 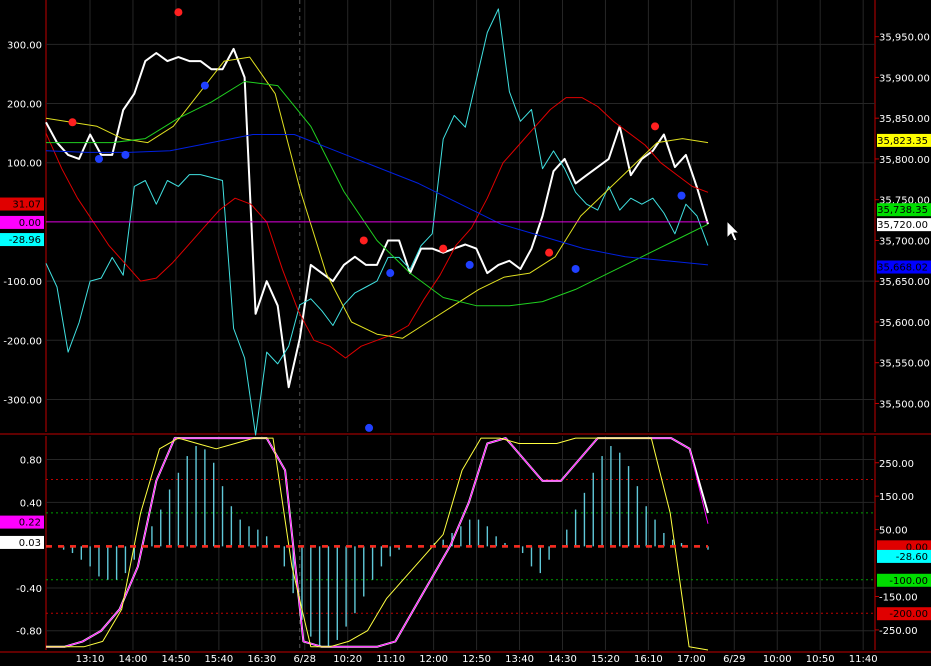 What do you see at coordinates (31, 461) in the screenshot?
I see `left-tick-label: 0.80` at bounding box center [31, 461].